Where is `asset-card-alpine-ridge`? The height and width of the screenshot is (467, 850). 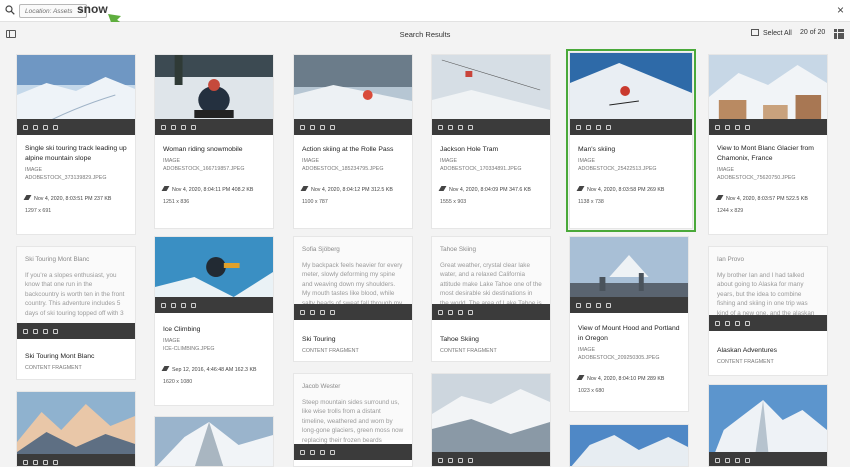
asset-card-alpine-ridge is located at coordinates (629, 445).